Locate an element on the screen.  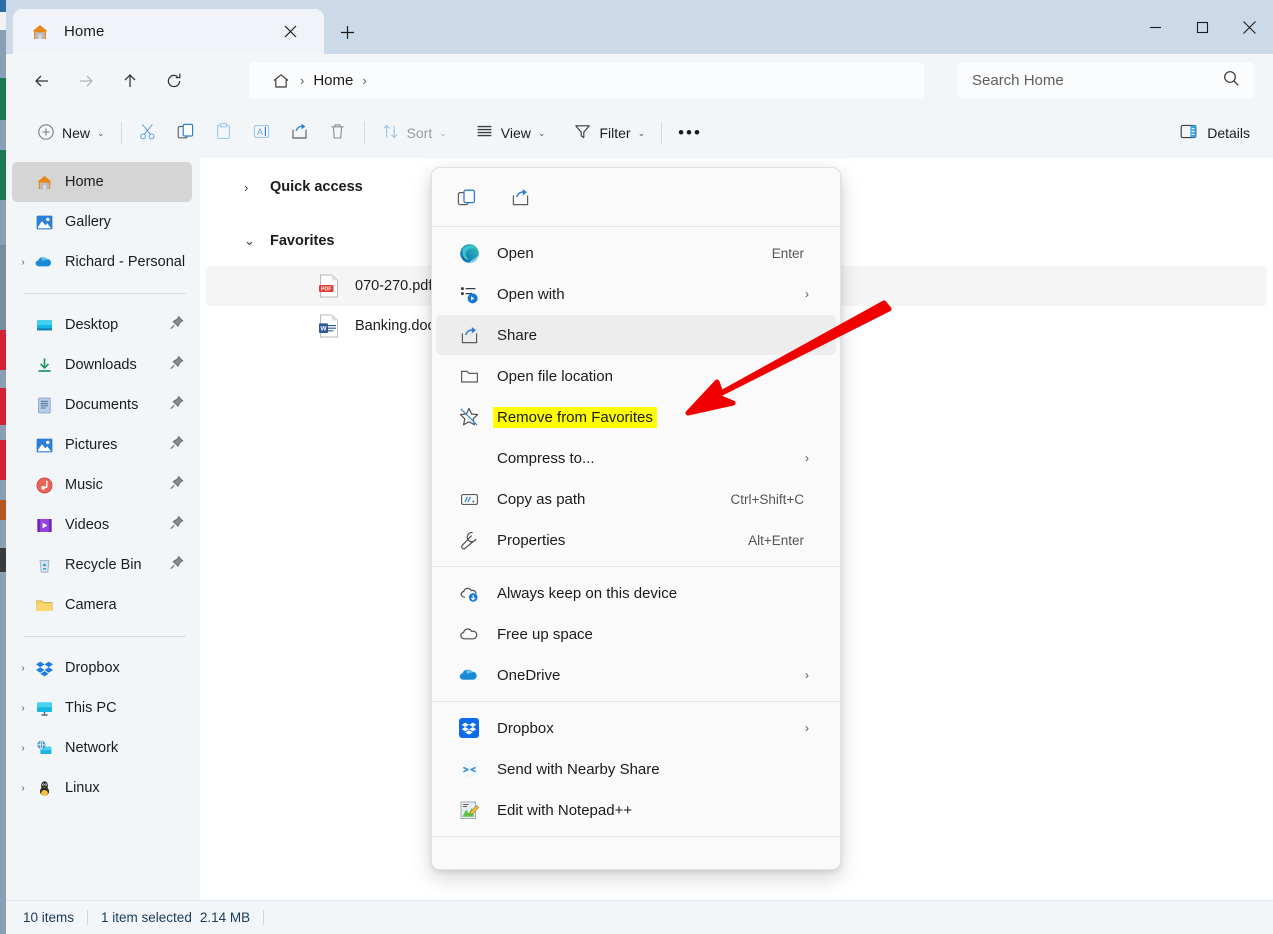
sidebar-item-label: This PC is located at coordinates (91, 708).